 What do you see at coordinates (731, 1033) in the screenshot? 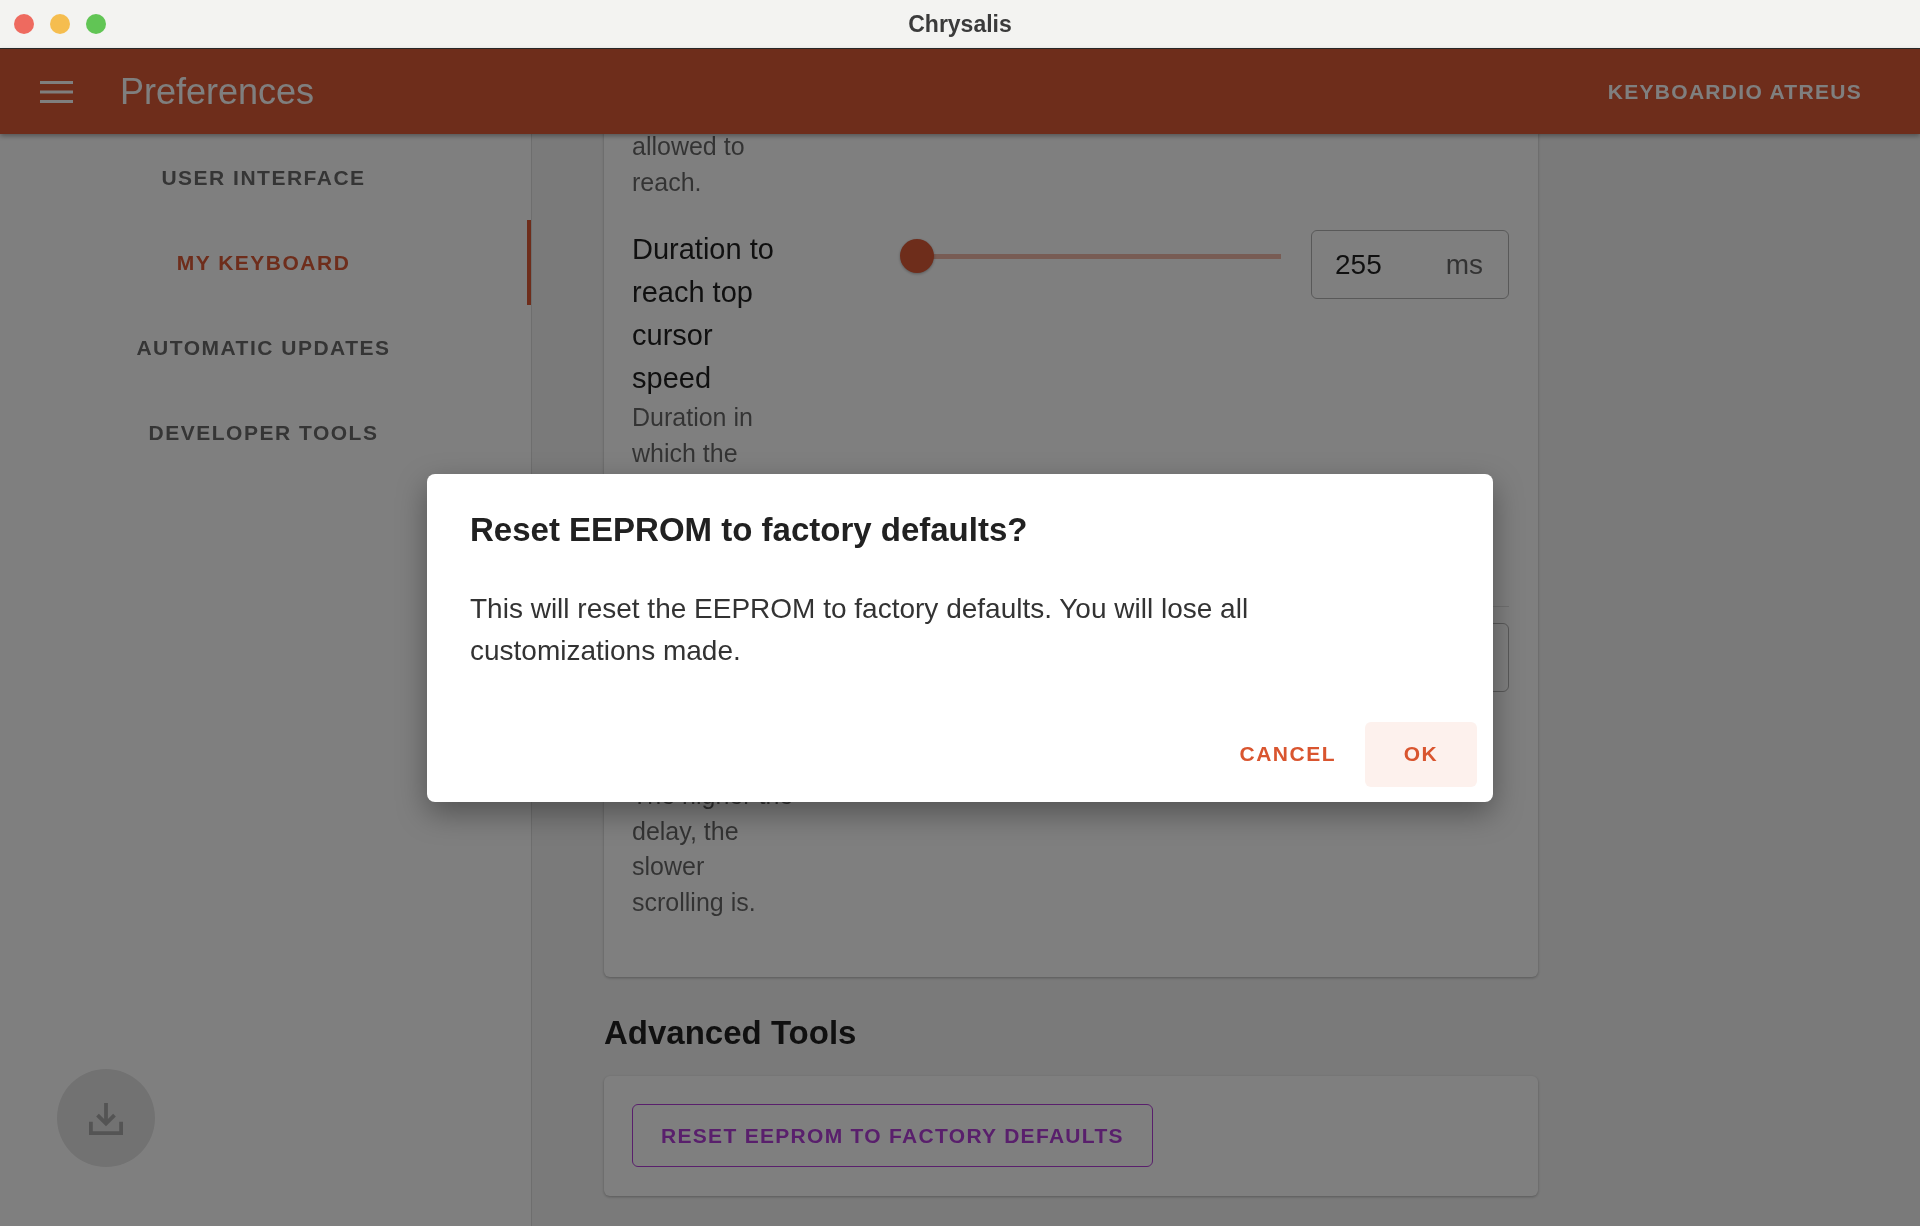
I see `section-heading: Advanced Tools` at bounding box center [731, 1033].